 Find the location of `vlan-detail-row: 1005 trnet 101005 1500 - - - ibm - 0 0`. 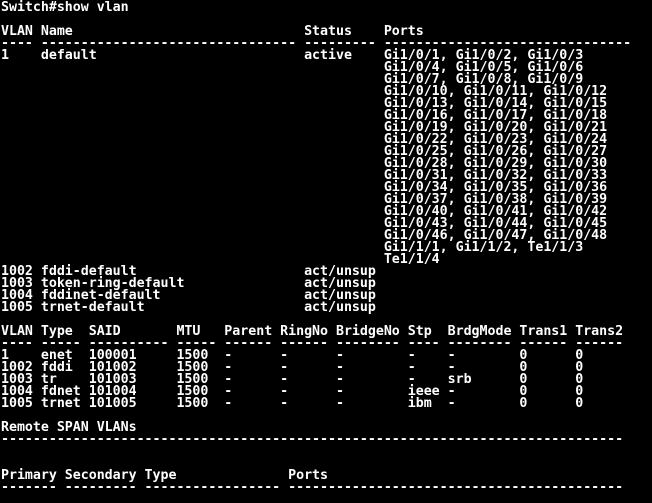

vlan-detail-row: 1005 trnet 101005 1500 - - - ibm - 0 0 is located at coordinates (292, 403).